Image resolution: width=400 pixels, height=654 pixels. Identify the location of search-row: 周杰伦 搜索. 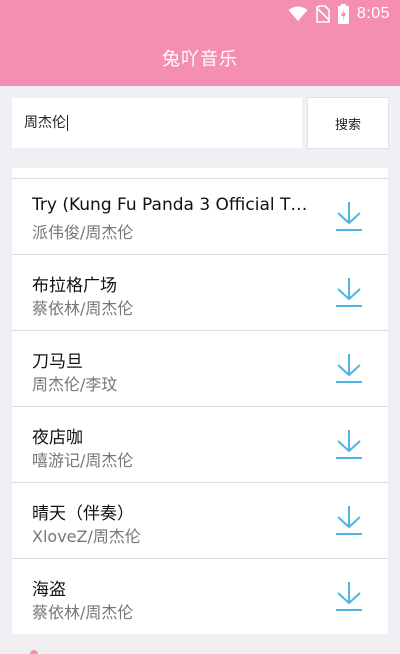
(200, 123).